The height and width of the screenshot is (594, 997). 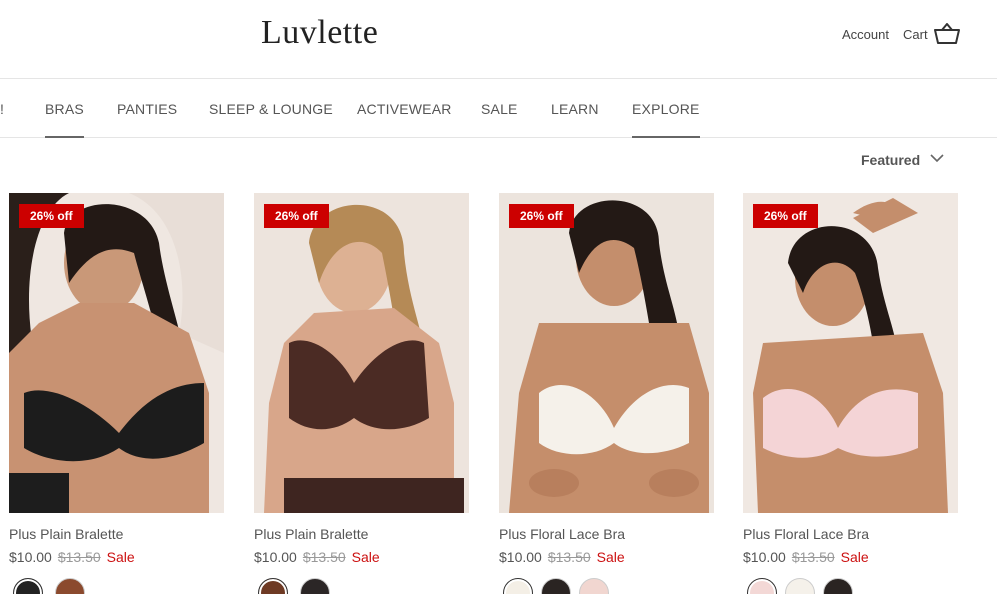 I want to click on nav-item-panties: PANTIES, so click(x=147, y=119).